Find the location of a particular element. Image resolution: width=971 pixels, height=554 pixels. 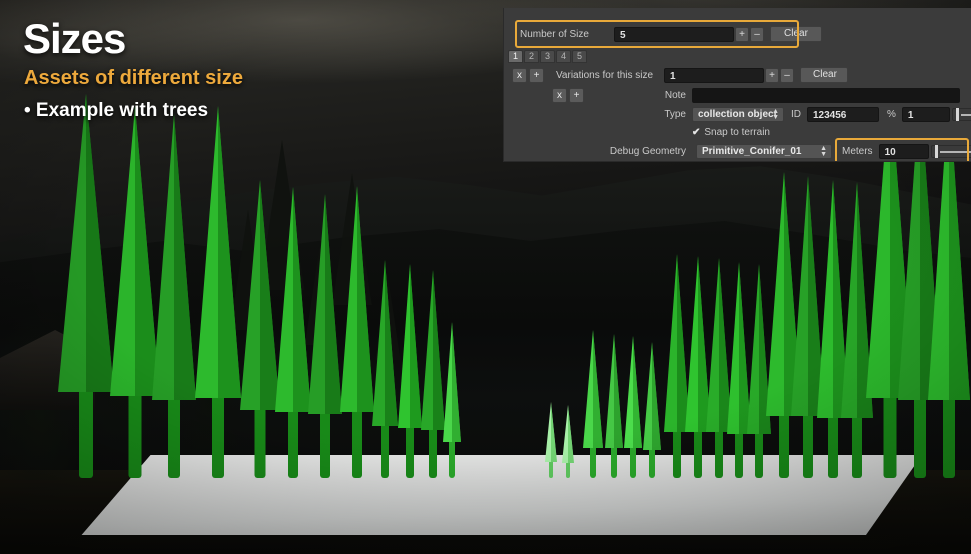

size-tab-2: 2 is located at coordinates (531, 56).